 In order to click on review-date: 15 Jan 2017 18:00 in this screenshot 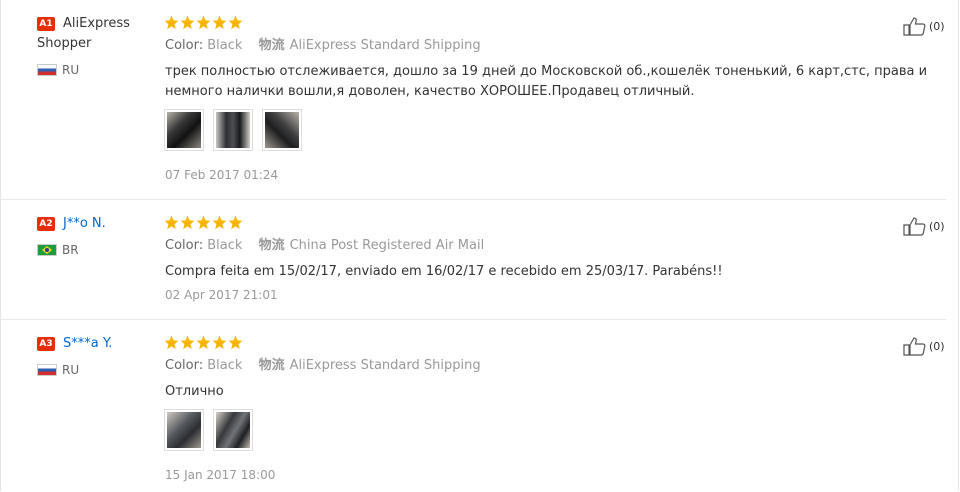, I will do `click(220, 475)`.